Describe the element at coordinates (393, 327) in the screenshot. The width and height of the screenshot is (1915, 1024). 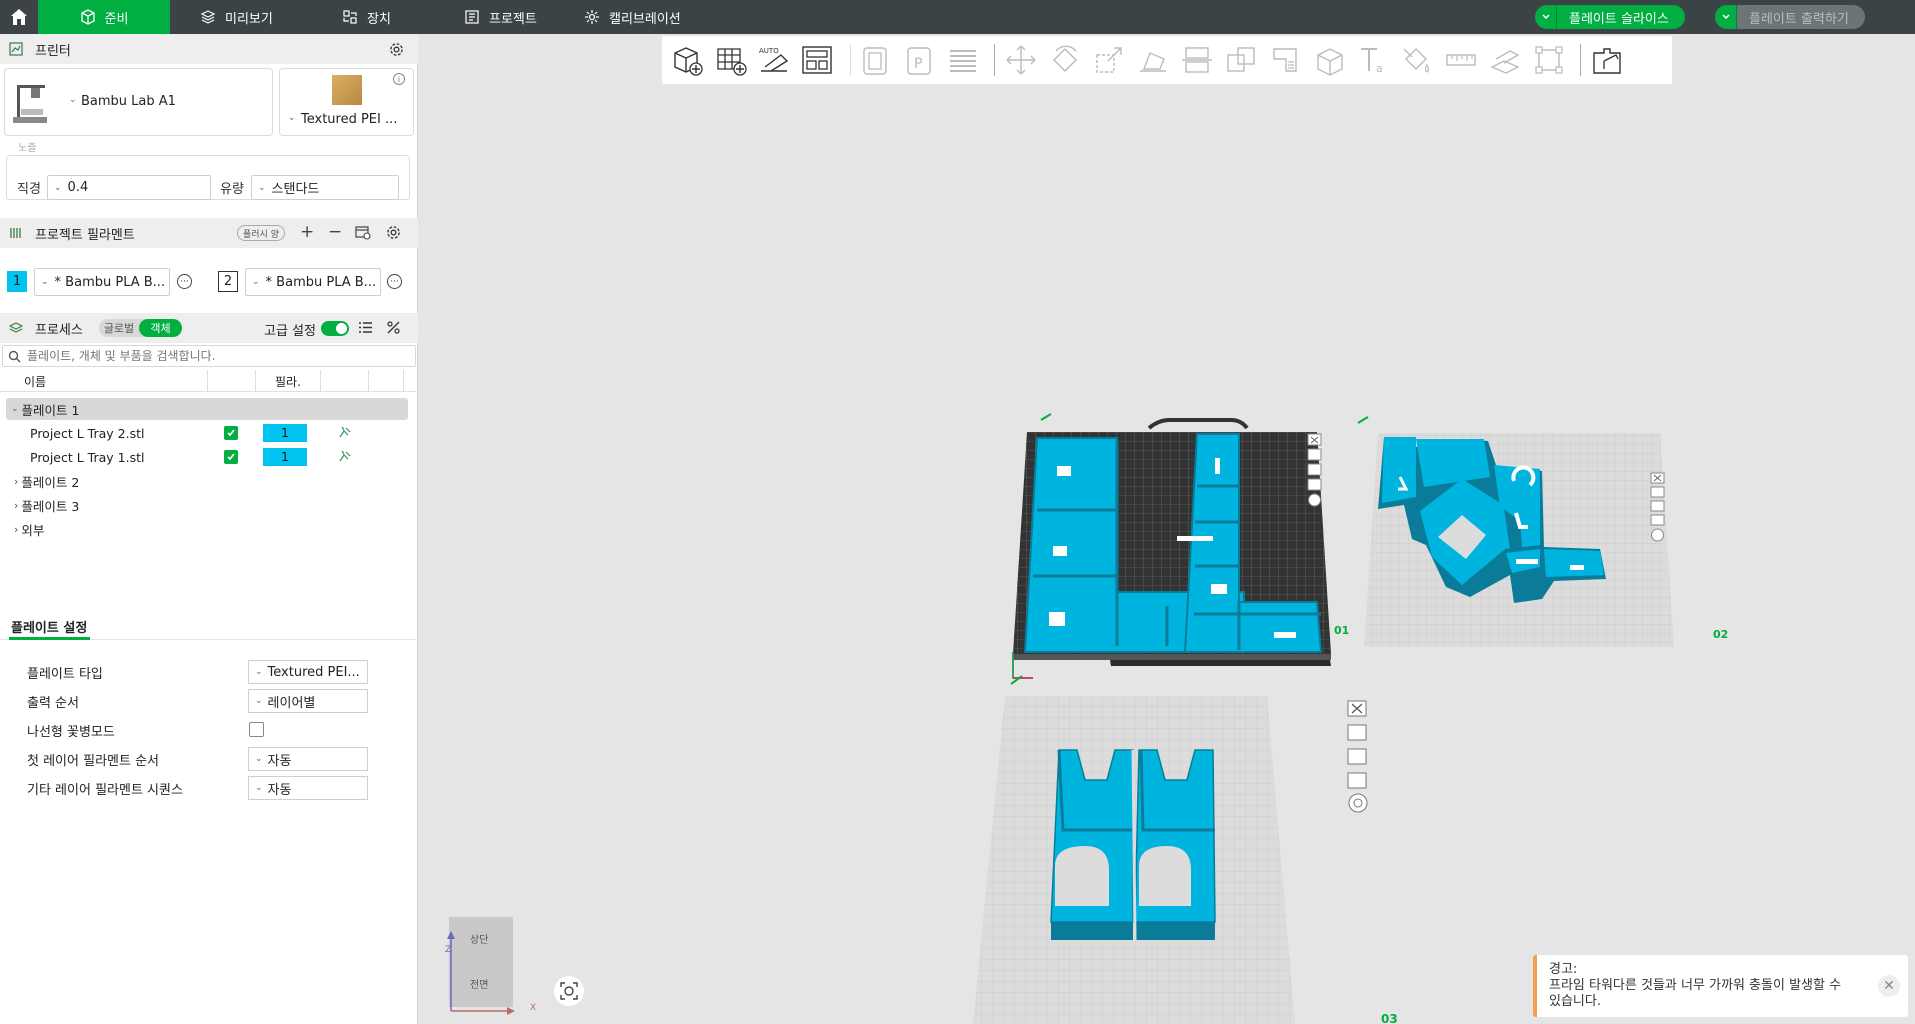
I see `compare-presets-icon` at that location.